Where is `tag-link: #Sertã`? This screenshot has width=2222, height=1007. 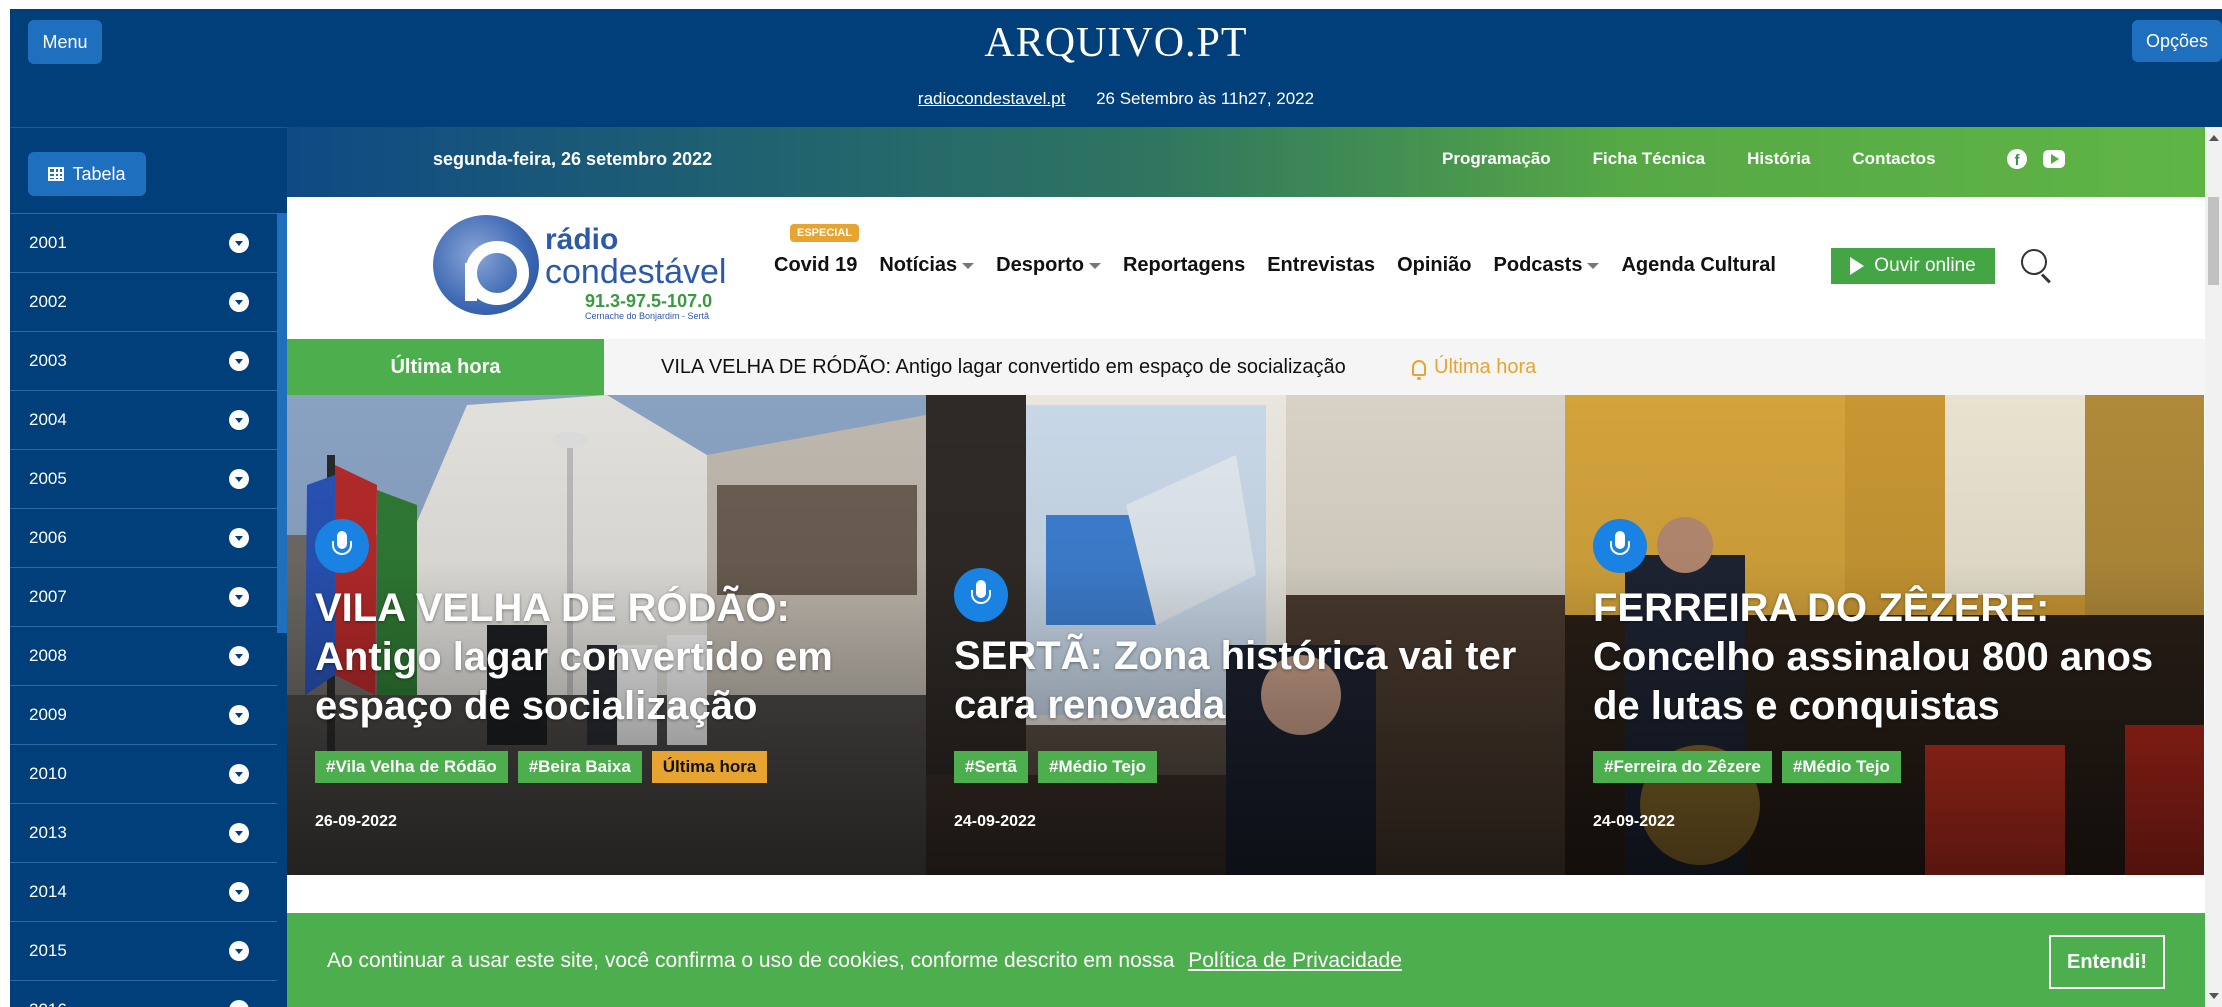 tag-link: #Sertã is located at coordinates (991, 767).